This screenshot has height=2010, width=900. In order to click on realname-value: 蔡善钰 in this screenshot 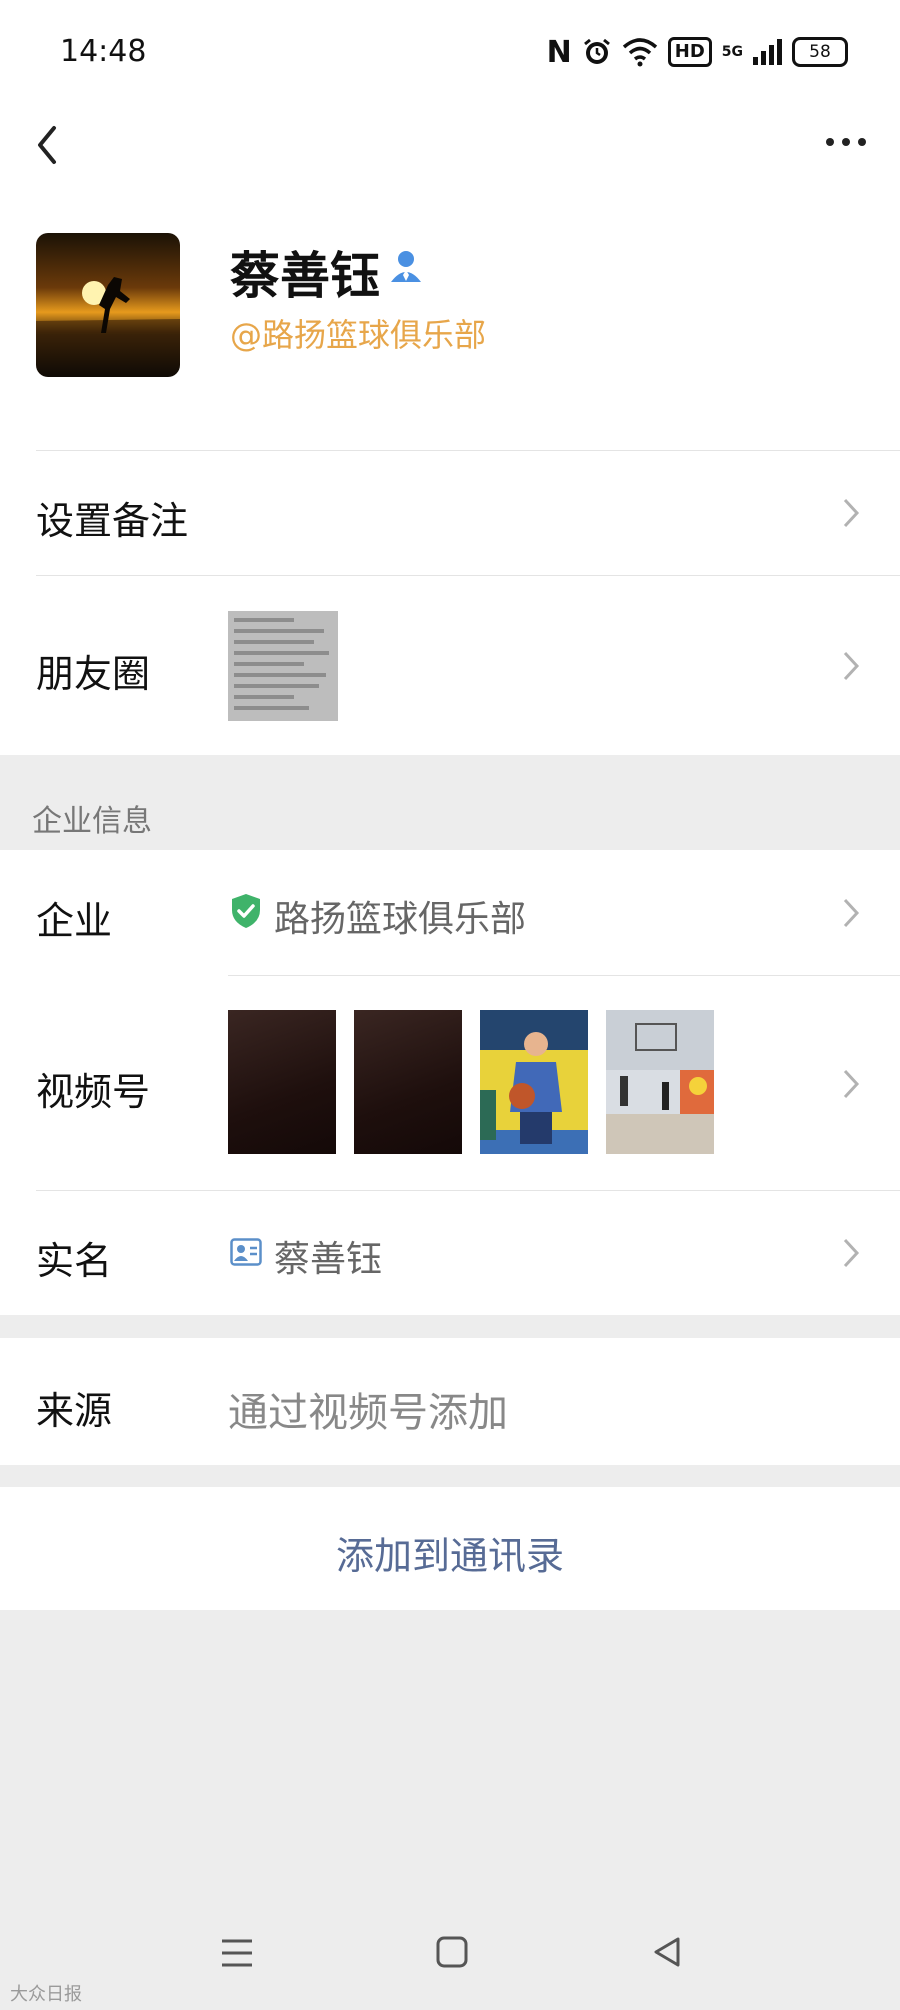, I will do `click(328, 1259)`.